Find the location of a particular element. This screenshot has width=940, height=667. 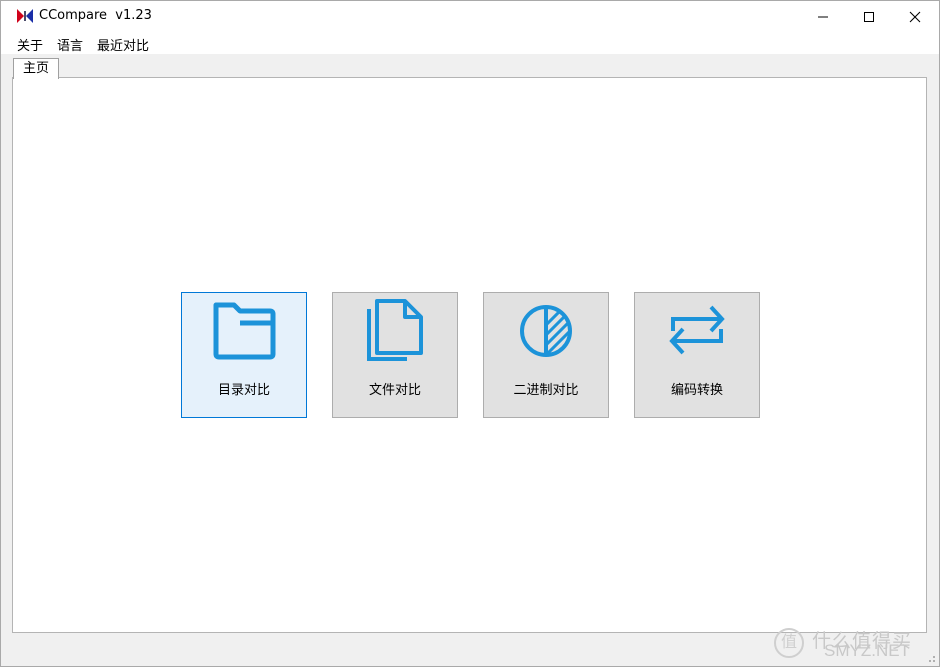

title-bar: CCompare v1.23 is located at coordinates (470, 16).